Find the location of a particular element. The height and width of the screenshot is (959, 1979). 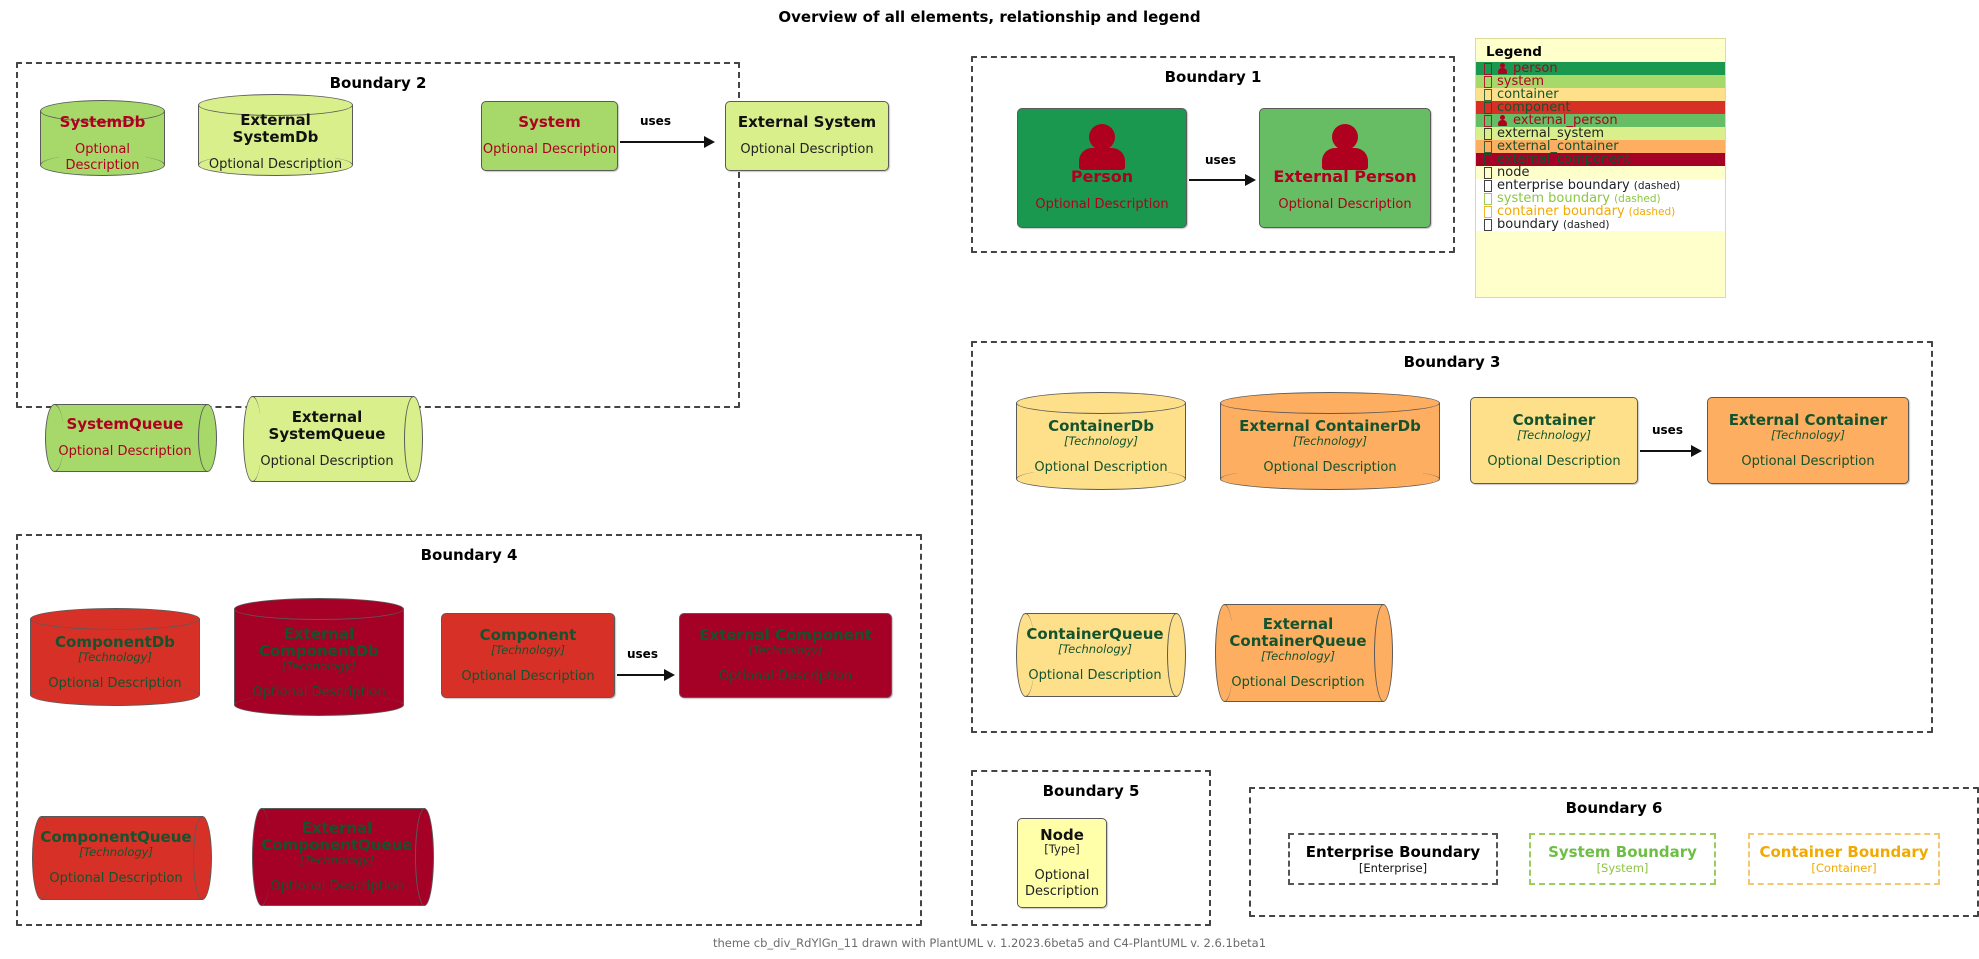

element-system: System Optional Description is located at coordinates (549, 136).